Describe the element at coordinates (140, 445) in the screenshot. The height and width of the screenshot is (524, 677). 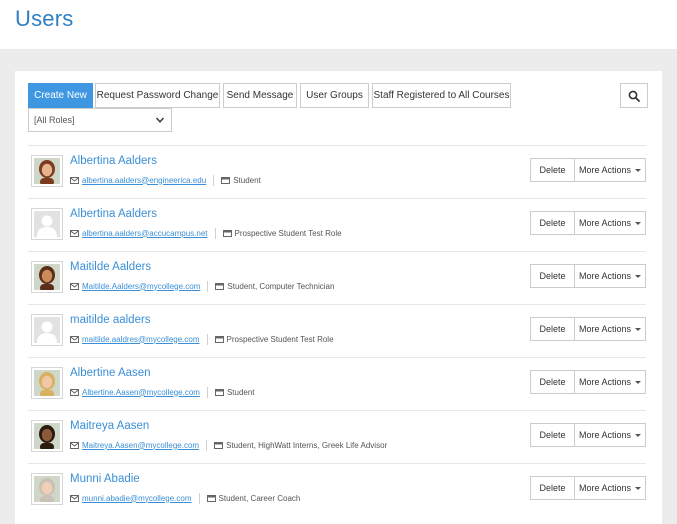
I see `user-email-link: Maitreya.Aasen@mycollege.com` at that location.